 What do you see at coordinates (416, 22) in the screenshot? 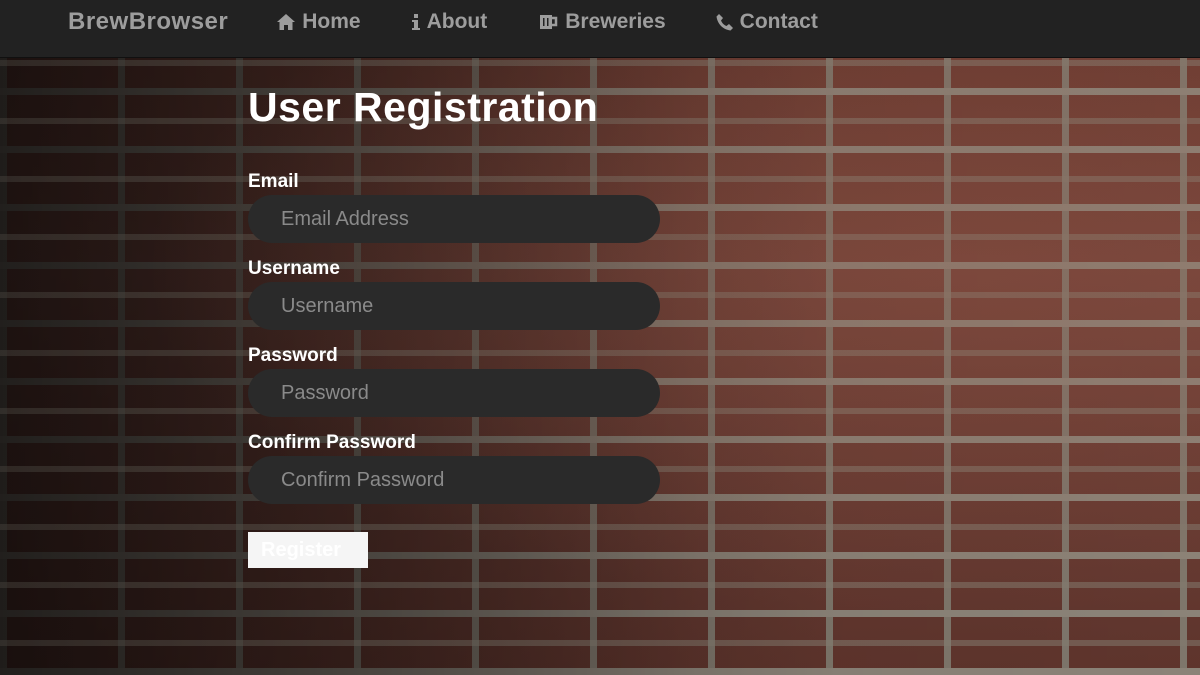
I see `info-icon` at bounding box center [416, 22].